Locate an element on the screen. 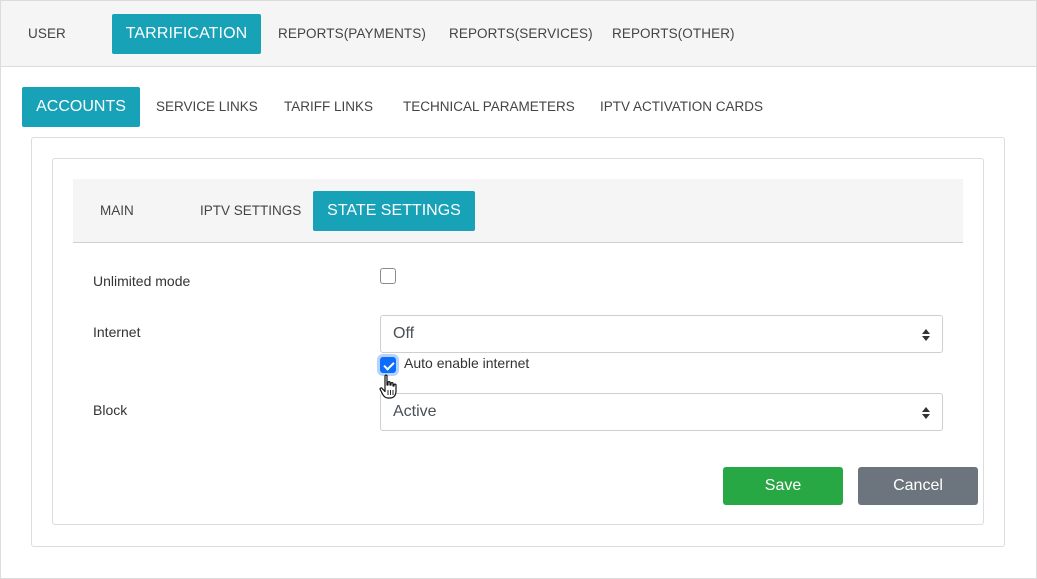 The image size is (1037, 579). block-label: Block is located at coordinates (110, 410).